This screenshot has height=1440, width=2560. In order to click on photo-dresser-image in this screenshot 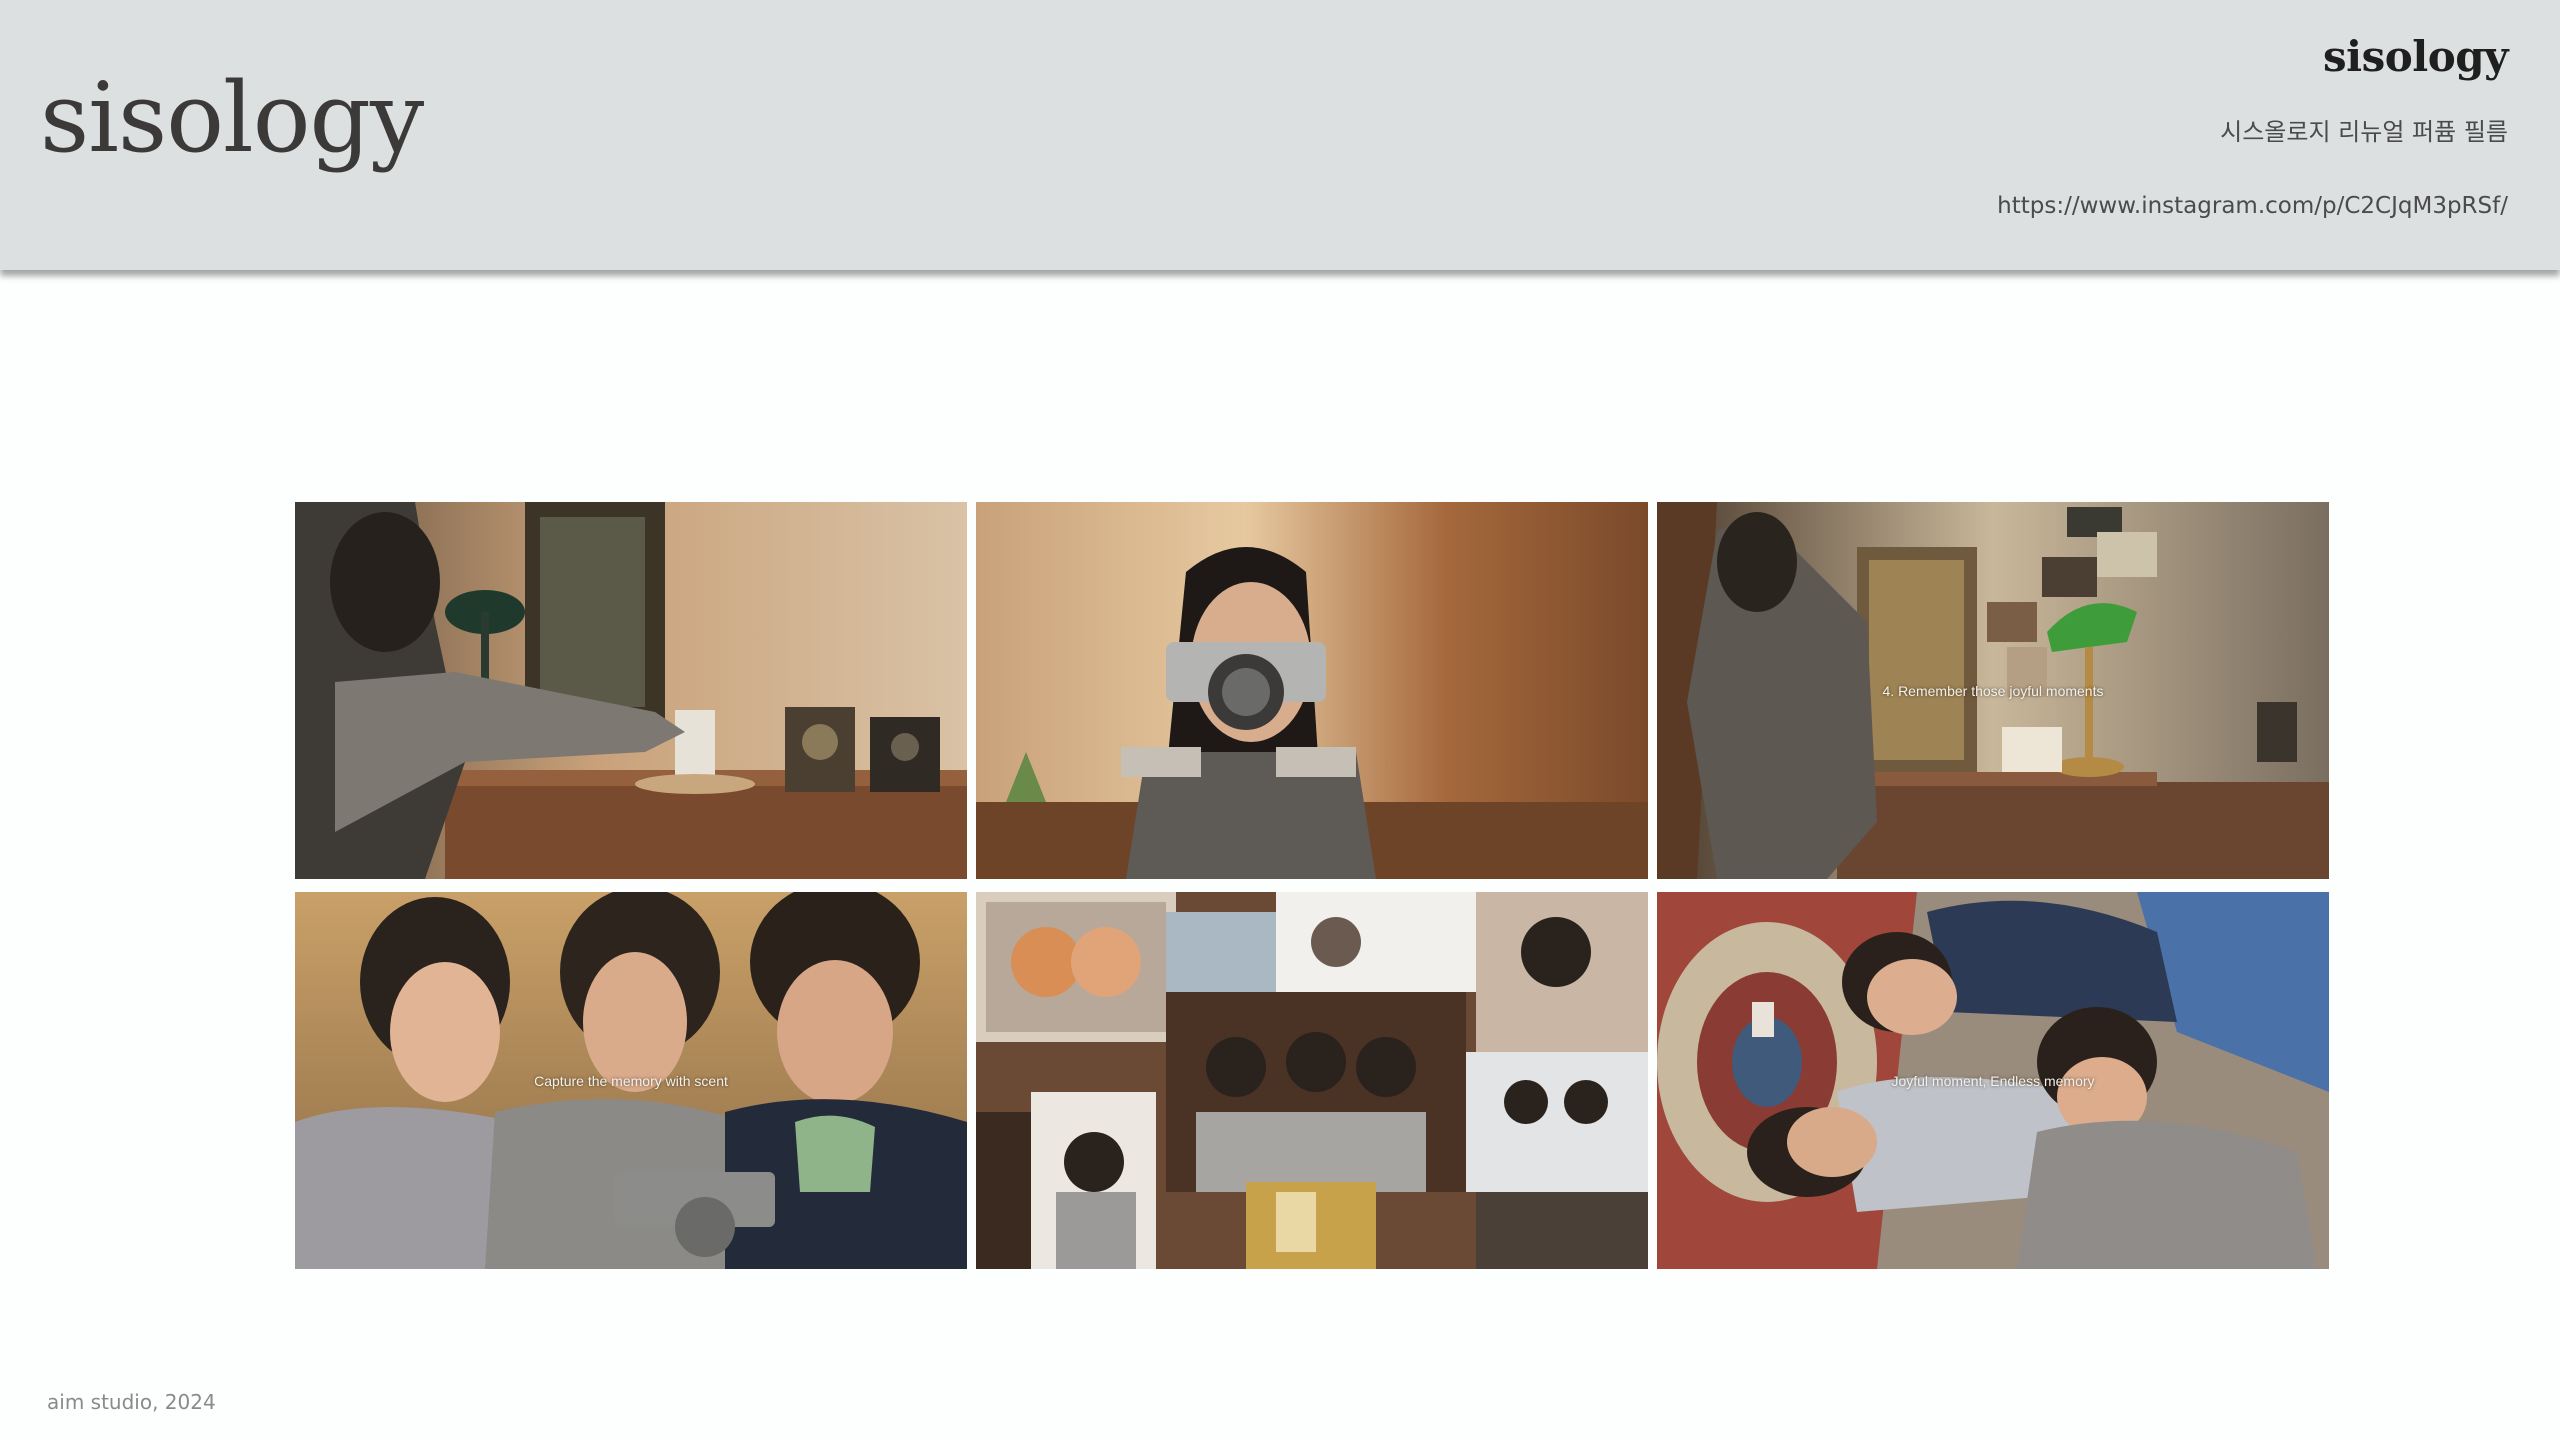, I will do `click(631, 690)`.